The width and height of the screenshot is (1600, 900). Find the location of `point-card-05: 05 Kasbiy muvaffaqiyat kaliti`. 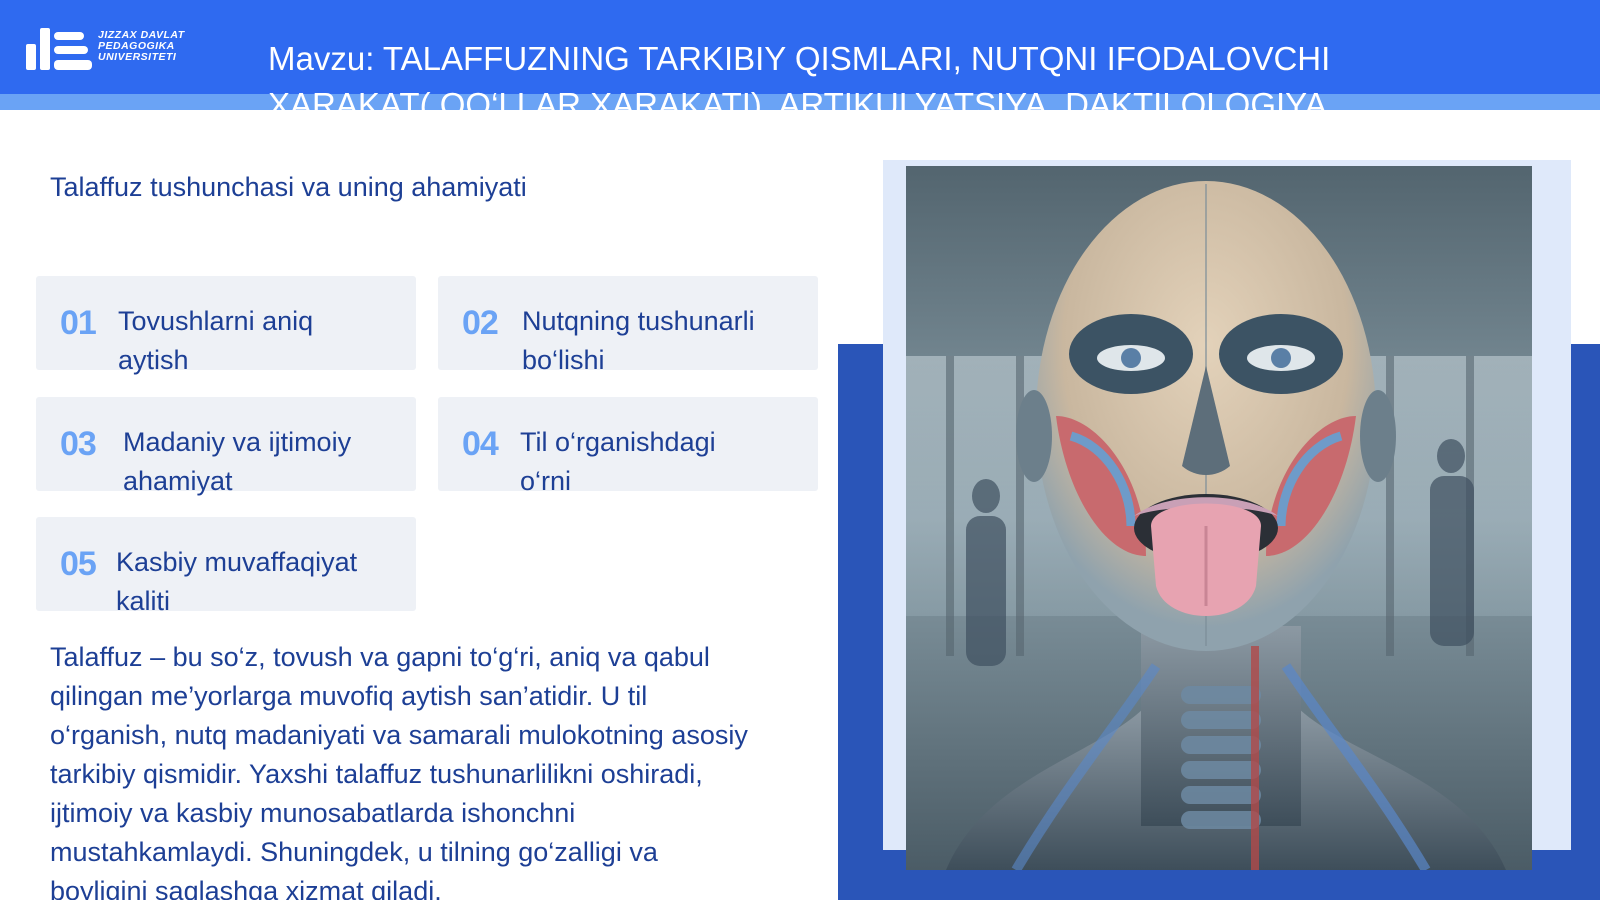

point-card-05: 05 Kasbiy muvaffaqiyat kaliti is located at coordinates (226, 566).